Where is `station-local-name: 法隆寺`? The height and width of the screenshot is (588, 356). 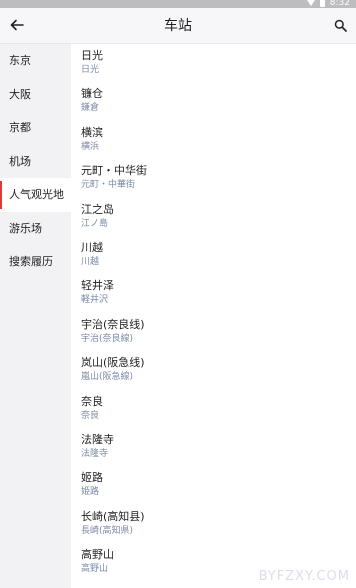
station-local-name: 法隆寺 is located at coordinates (95, 453).